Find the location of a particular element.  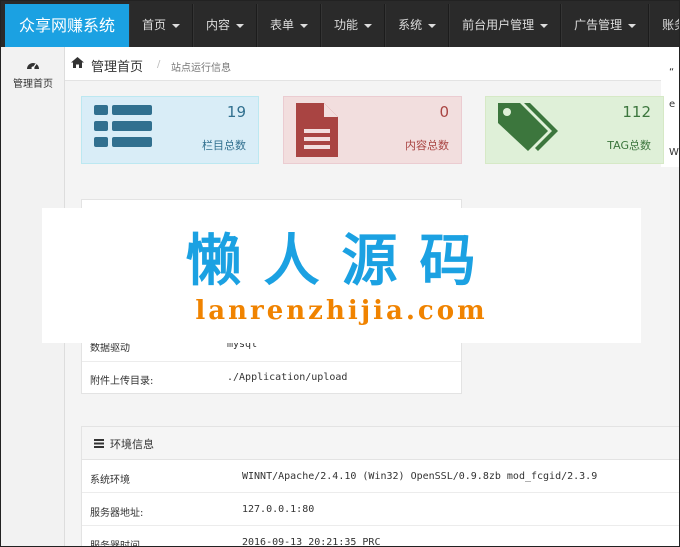

breadcrumb-sub: 站点运行信息 is located at coordinates (201, 68).